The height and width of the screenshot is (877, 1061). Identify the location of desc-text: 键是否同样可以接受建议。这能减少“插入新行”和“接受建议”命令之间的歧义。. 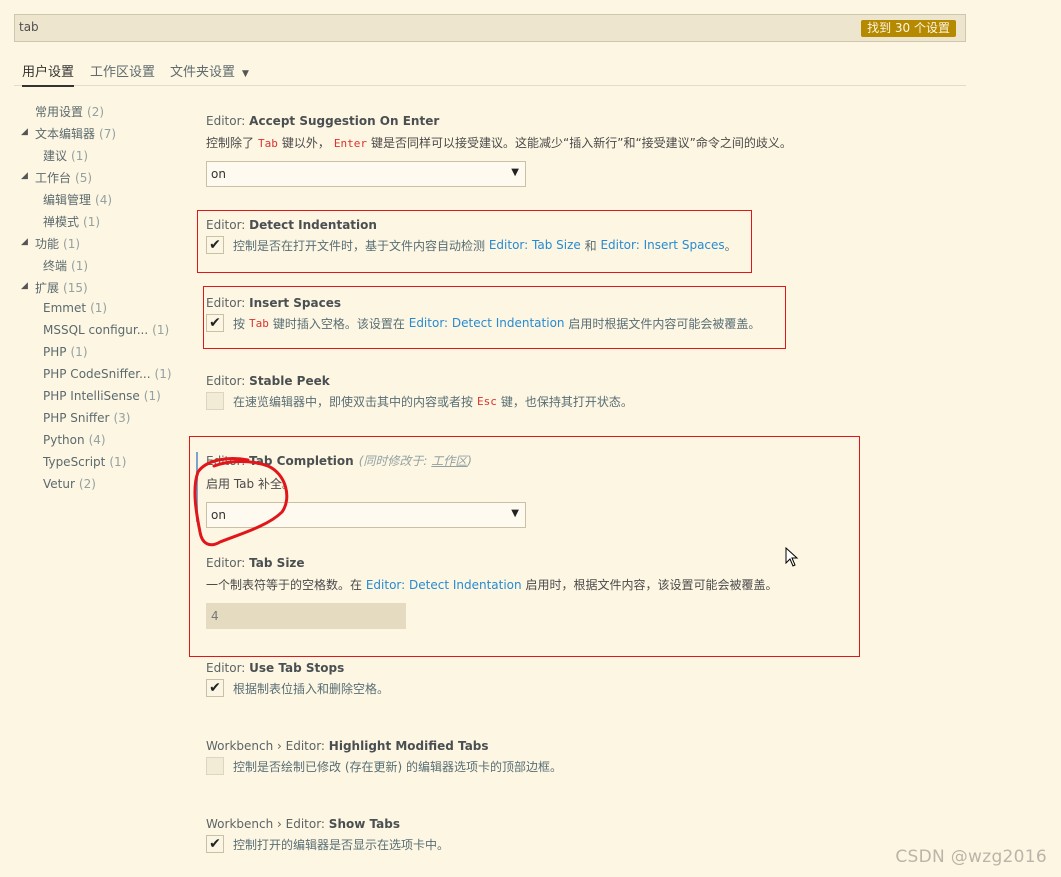
(581, 143).